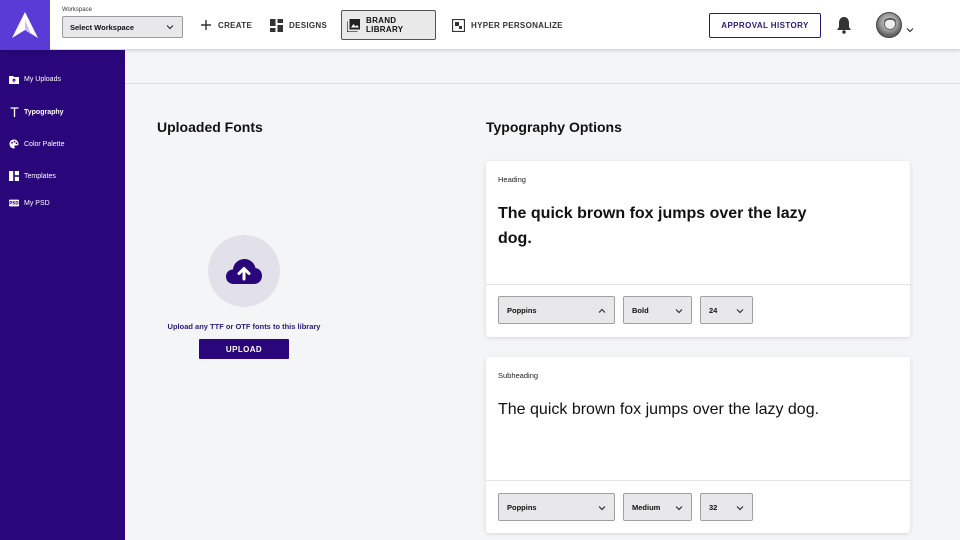 The height and width of the screenshot is (540, 960). What do you see at coordinates (14, 144) in the screenshot?
I see `palette-icon` at bounding box center [14, 144].